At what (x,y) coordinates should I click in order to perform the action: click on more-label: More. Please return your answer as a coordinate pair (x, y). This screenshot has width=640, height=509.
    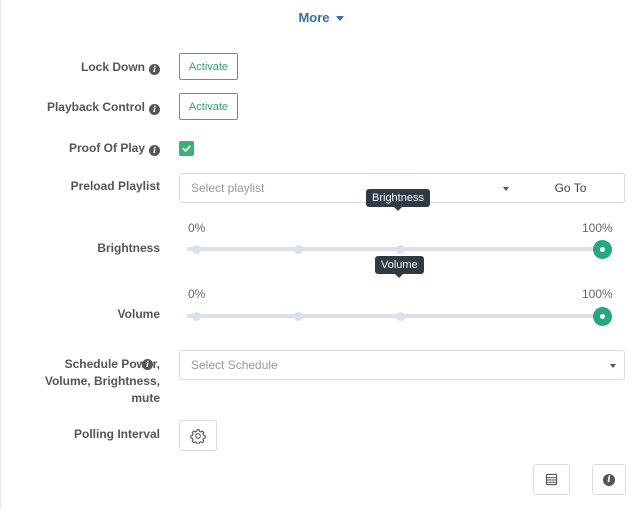
    Looking at the image, I should click on (314, 17).